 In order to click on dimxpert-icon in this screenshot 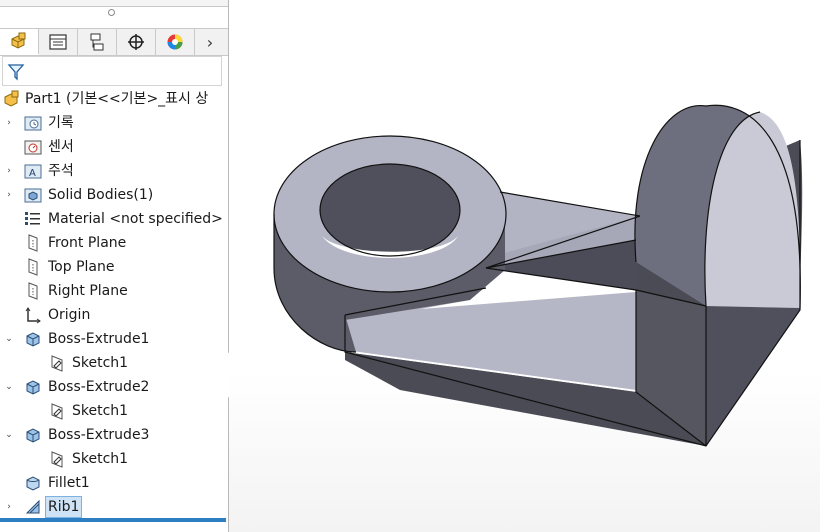, I will do `click(136, 42)`.